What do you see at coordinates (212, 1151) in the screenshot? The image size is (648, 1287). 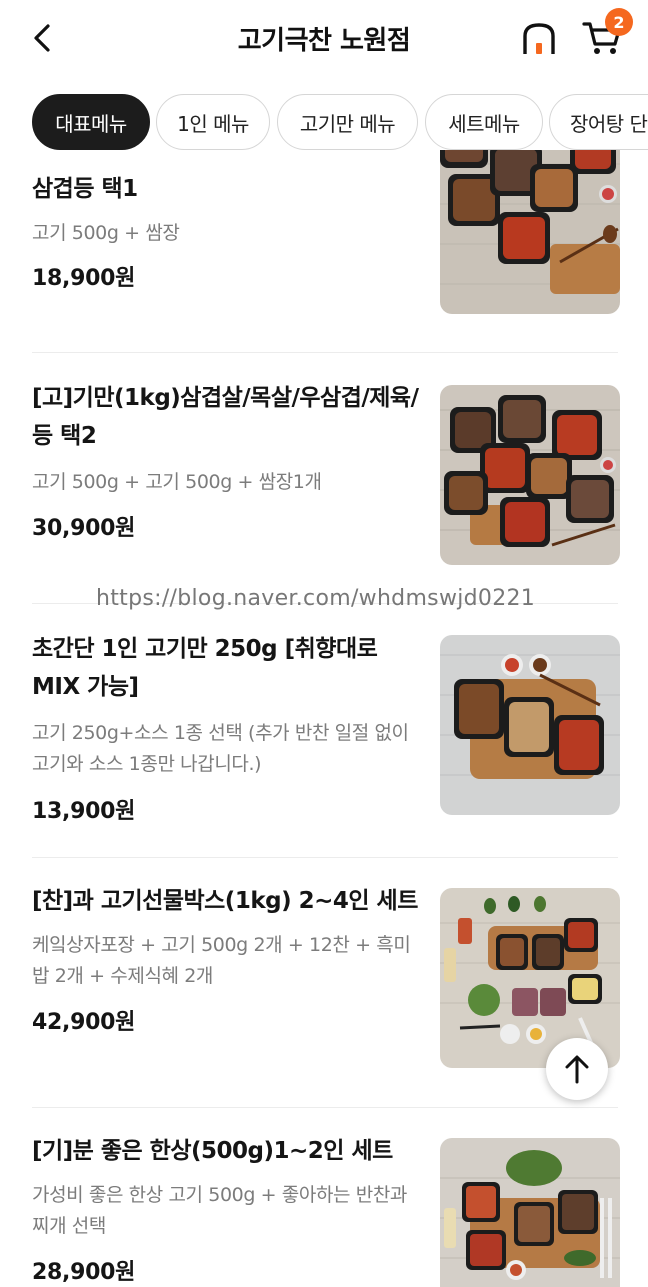 I see `menu-item-name: [기]분 좋은 한상(500g)1~2인 세트` at bounding box center [212, 1151].